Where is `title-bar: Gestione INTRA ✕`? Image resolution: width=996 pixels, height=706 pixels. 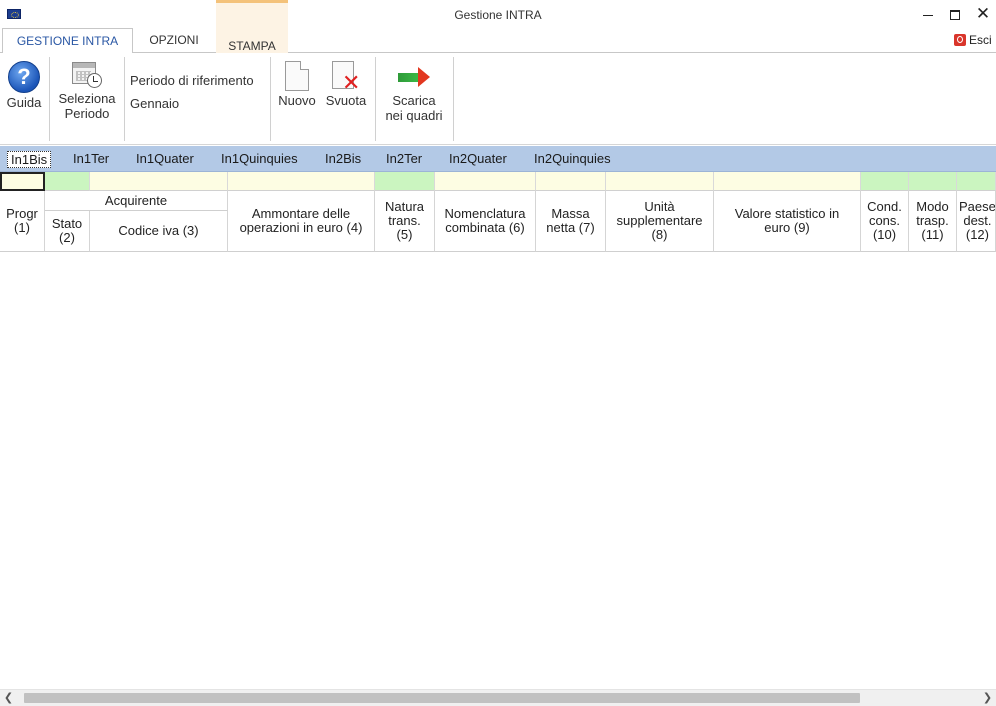 title-bar: Gestione INTRA ✕ is located at coordinates (498, 15).